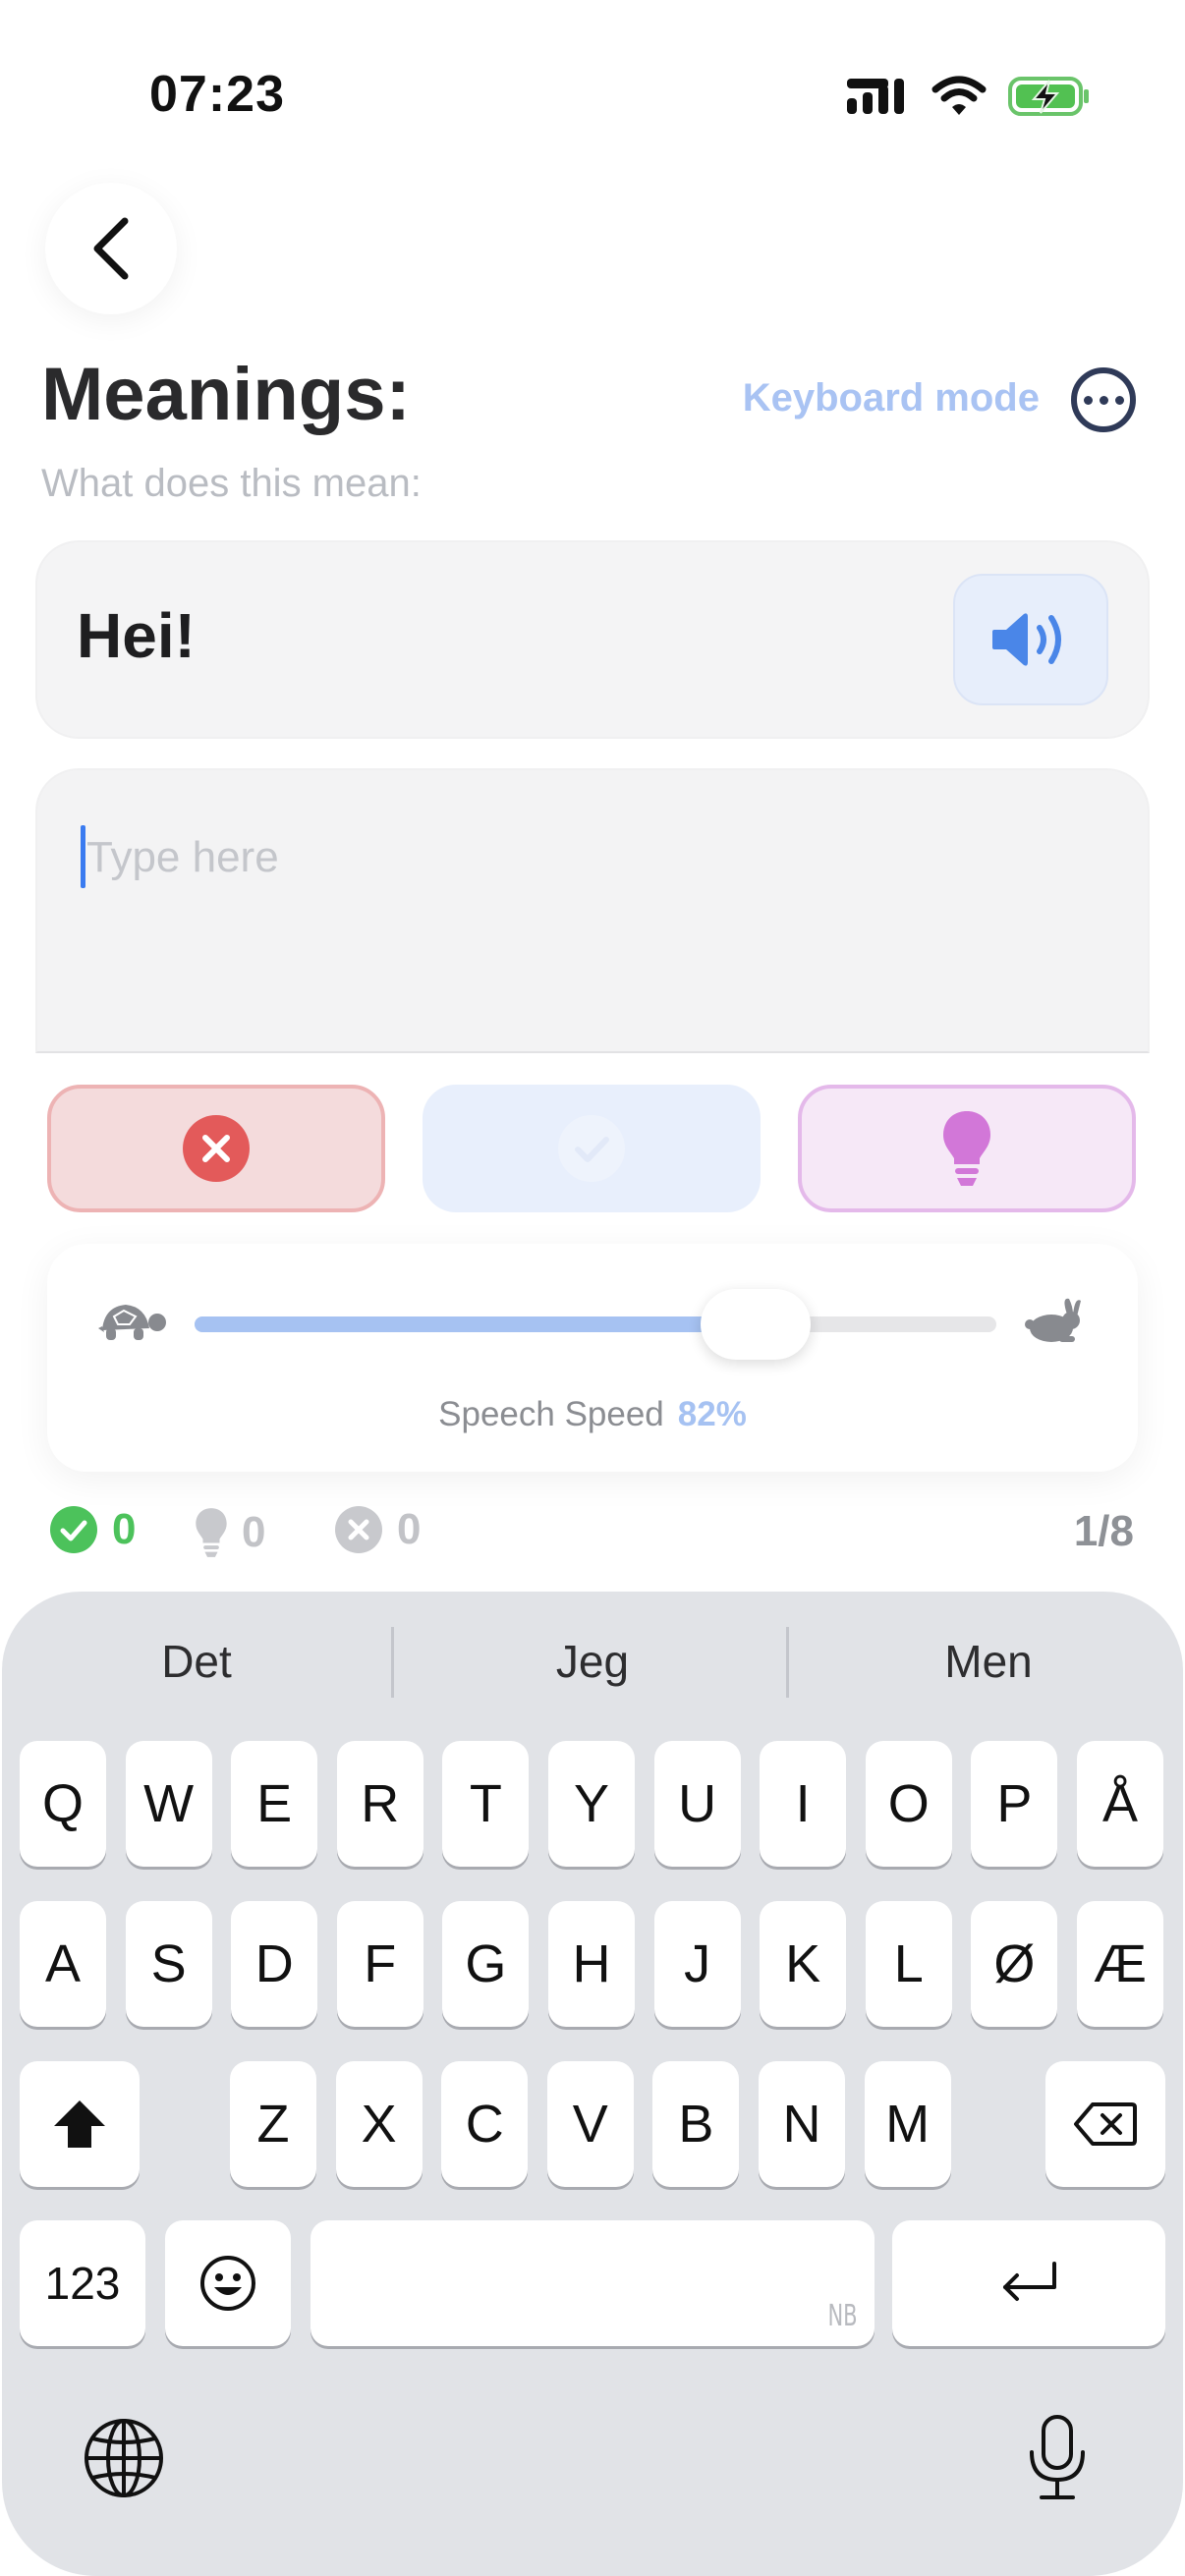  What do you see at coordinates (804, 1964) in the screenshot?
I see `key-k: K` at bounding box center [804, 1964].